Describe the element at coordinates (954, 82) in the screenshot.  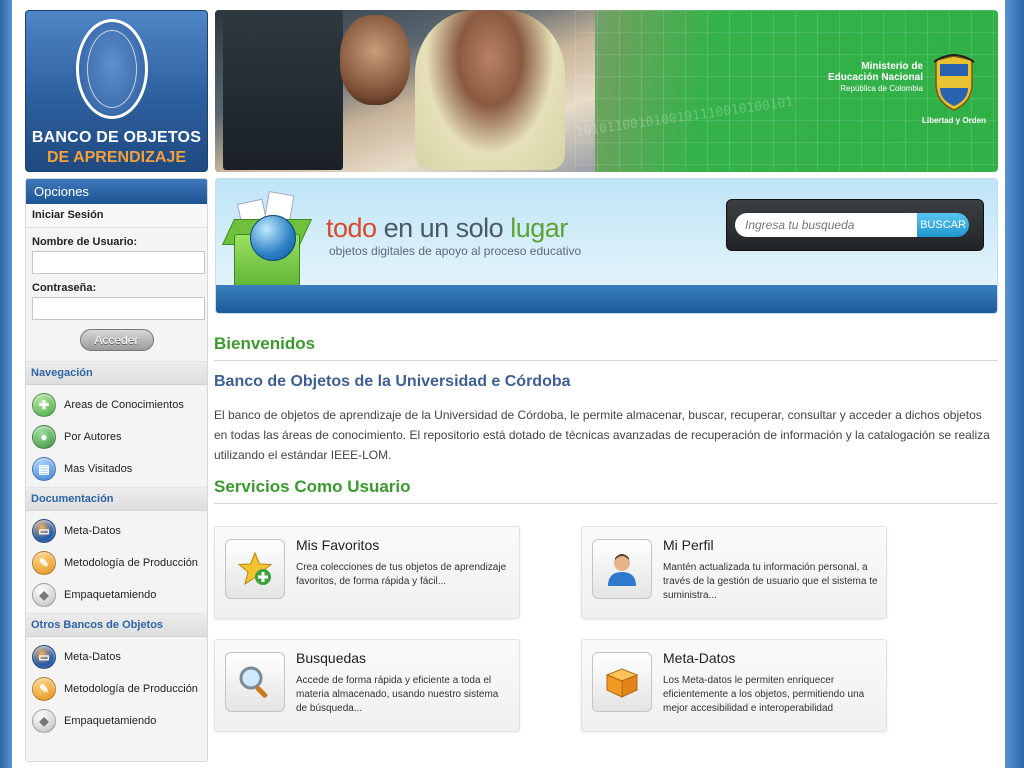
I see `coat-of-arms-icon` at that location.